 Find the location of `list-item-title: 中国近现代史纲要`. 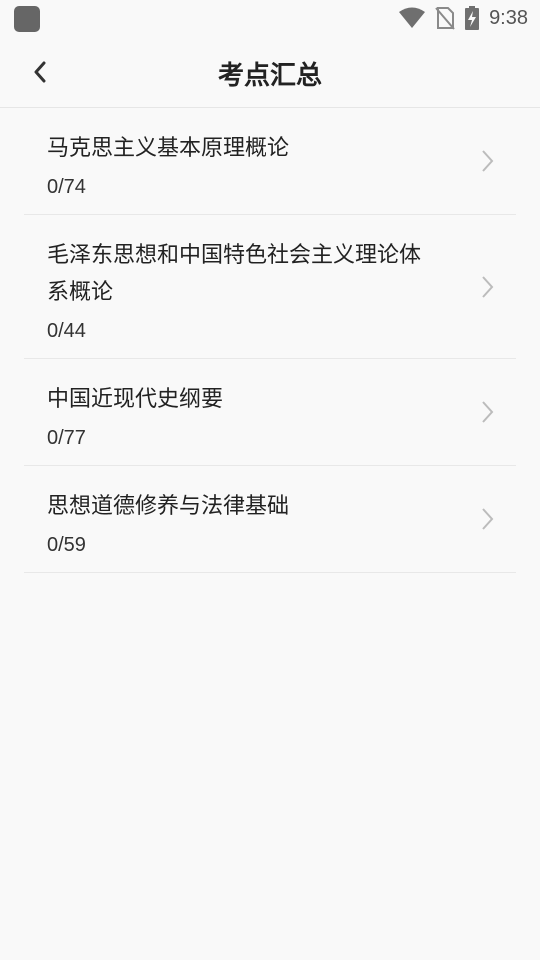

list-item-title: 中国近现代史纲要 is located at coordinates (135, 399).